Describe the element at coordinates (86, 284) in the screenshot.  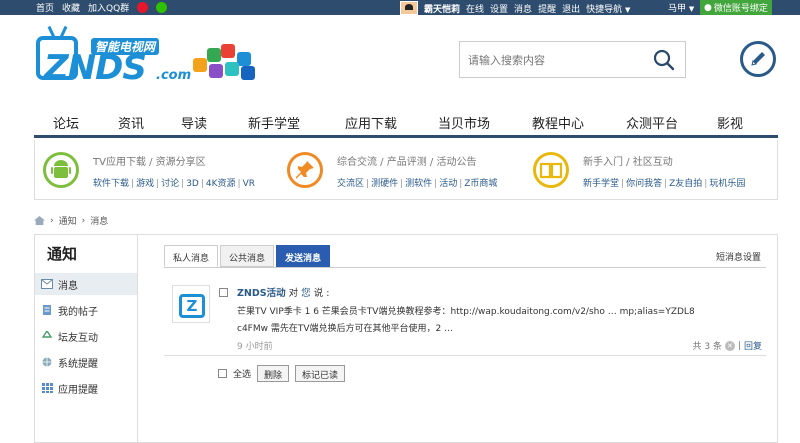
I see `sidebar-item-messages: 消息` at that location.